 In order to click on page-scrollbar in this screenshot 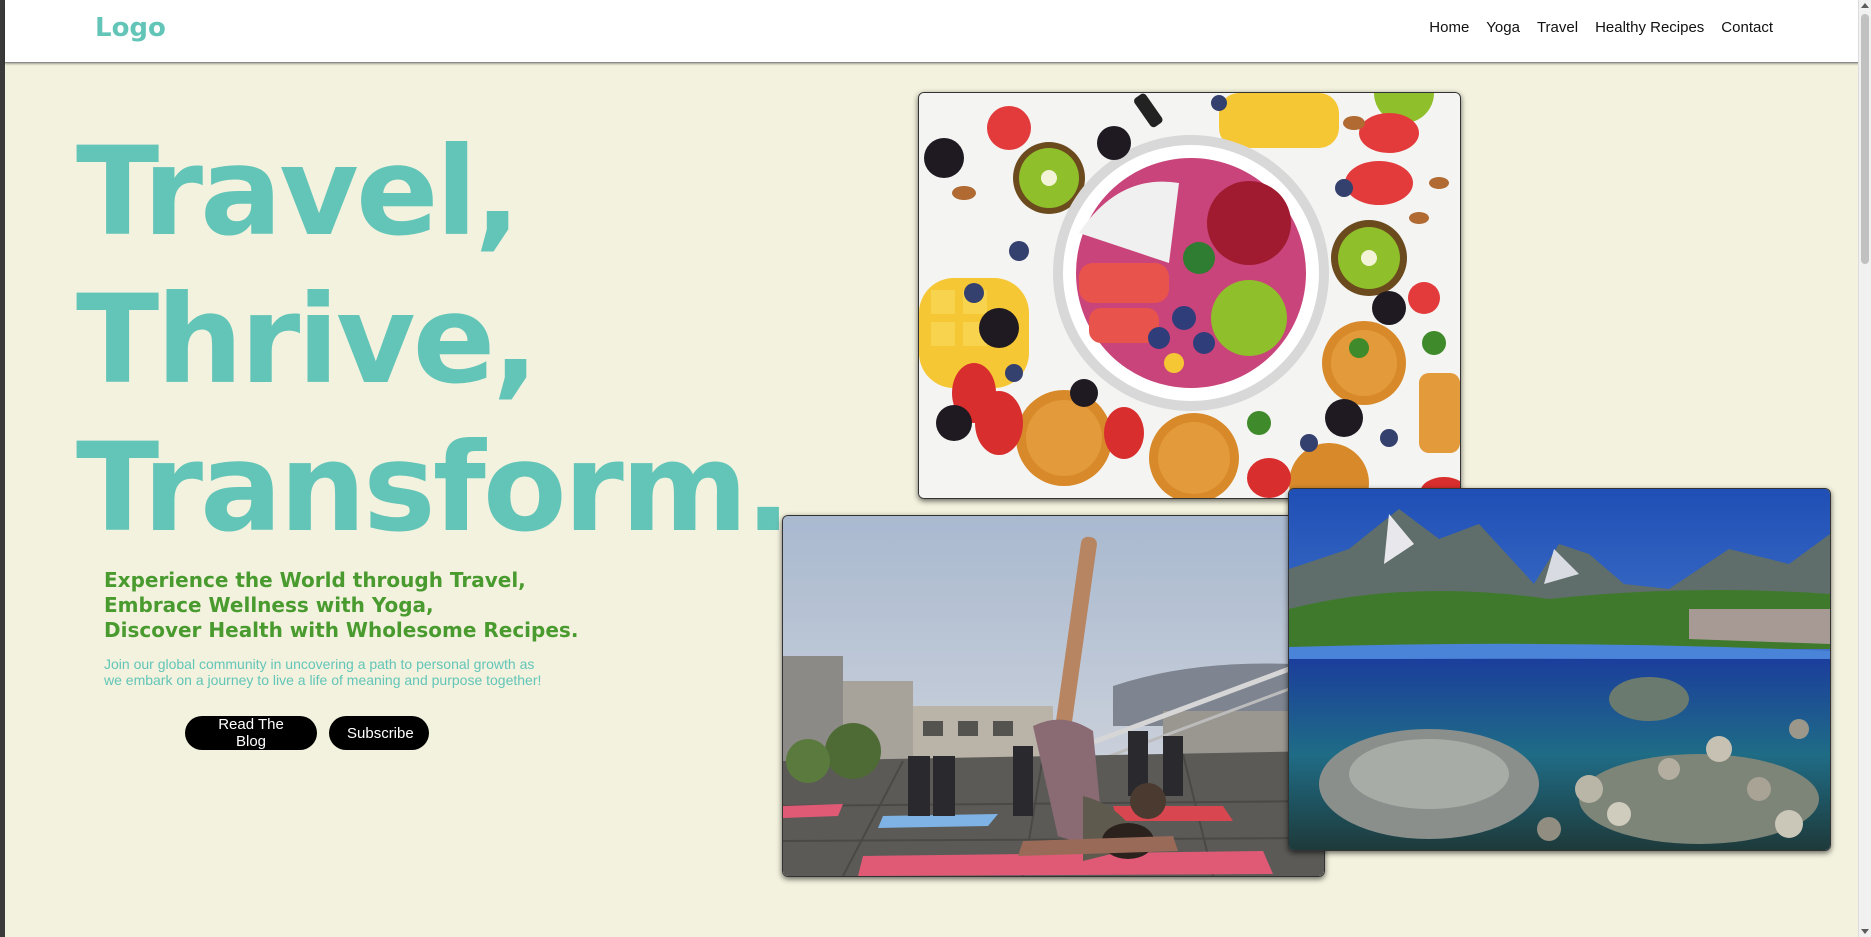, I will do `click(1864, 468)`.